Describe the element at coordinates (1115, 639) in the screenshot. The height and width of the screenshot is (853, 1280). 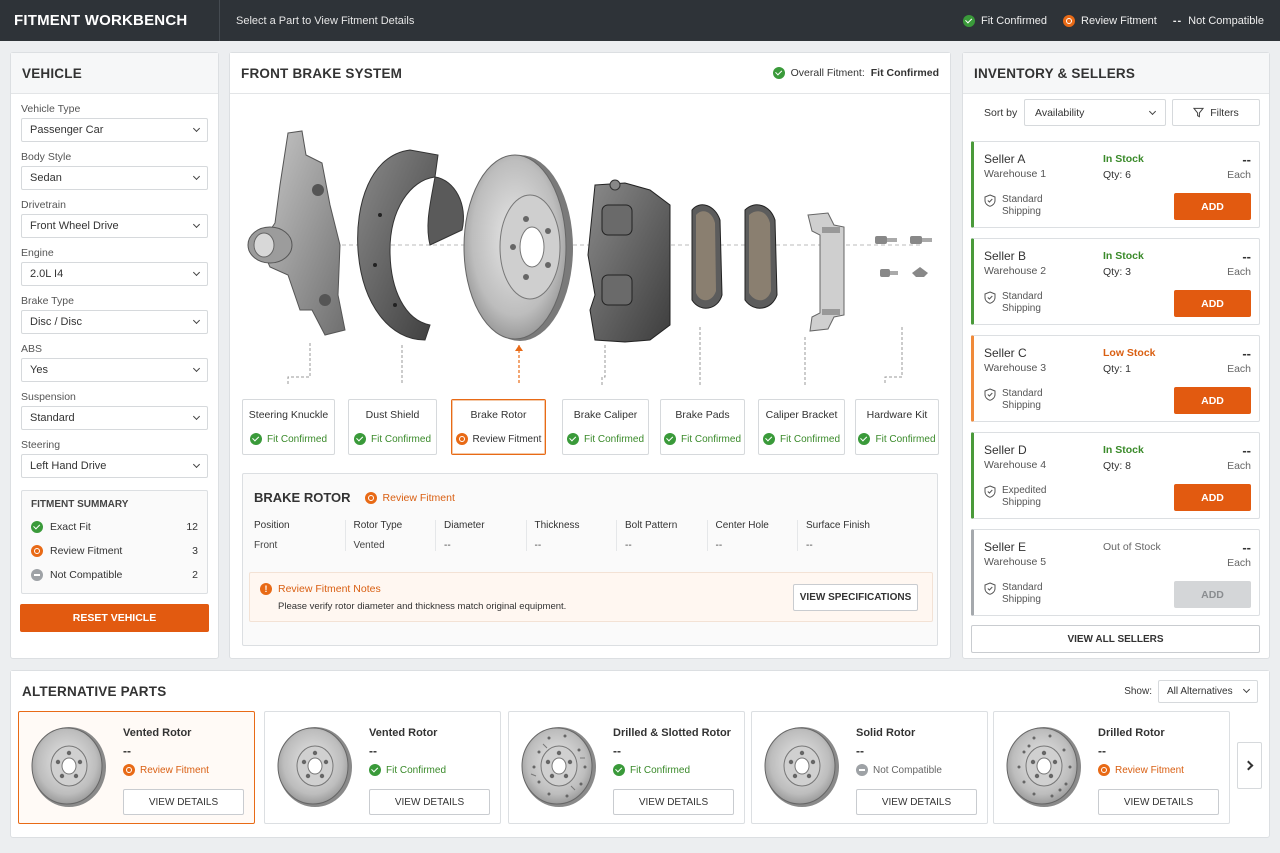
I see `view-all-sellers-button: VIEW ALL SELLERS` at that location.